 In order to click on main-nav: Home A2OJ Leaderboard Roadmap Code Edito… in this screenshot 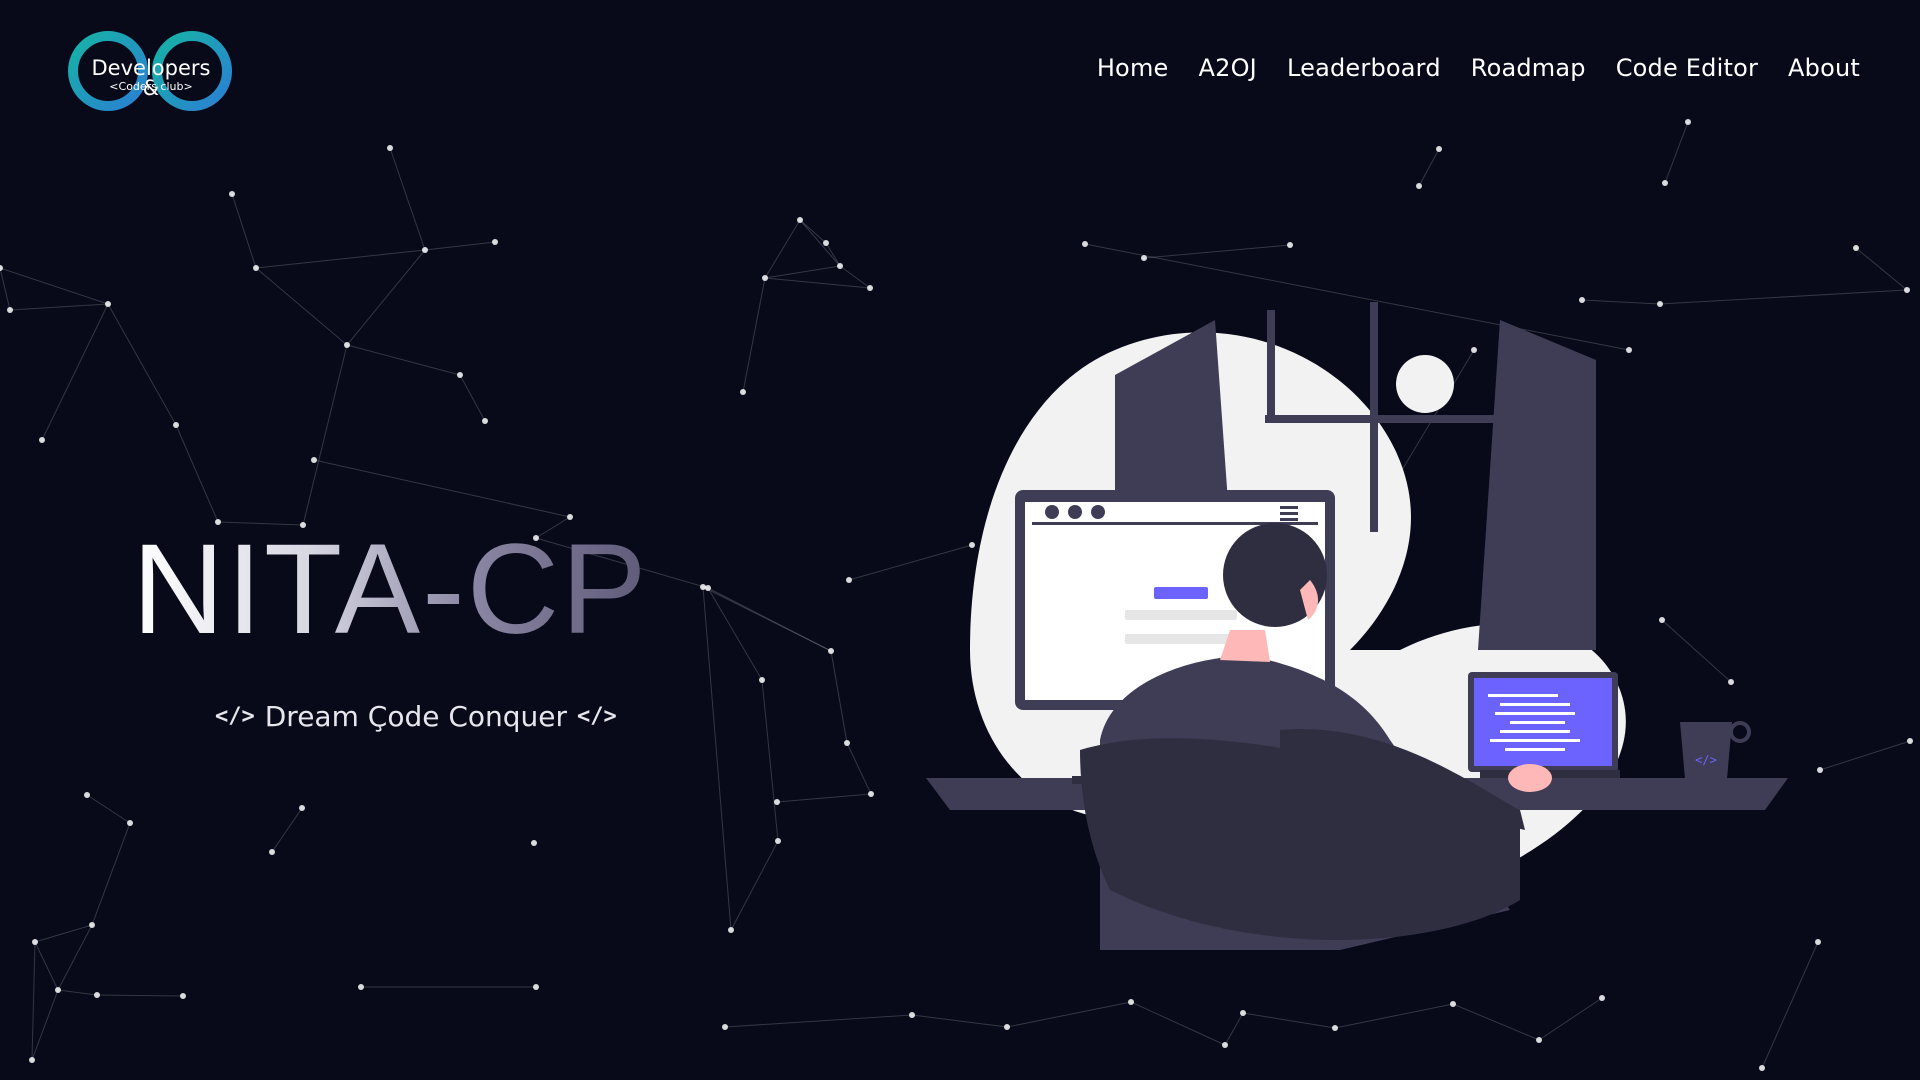, I will do `click(1478, 68)`.